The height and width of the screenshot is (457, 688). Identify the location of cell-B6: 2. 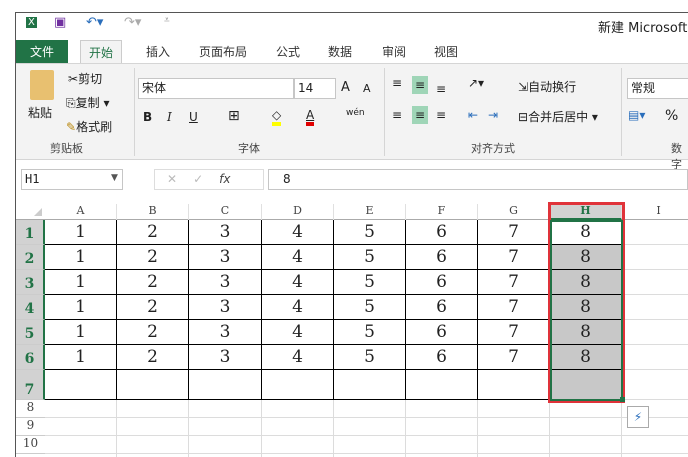
(153, 357).